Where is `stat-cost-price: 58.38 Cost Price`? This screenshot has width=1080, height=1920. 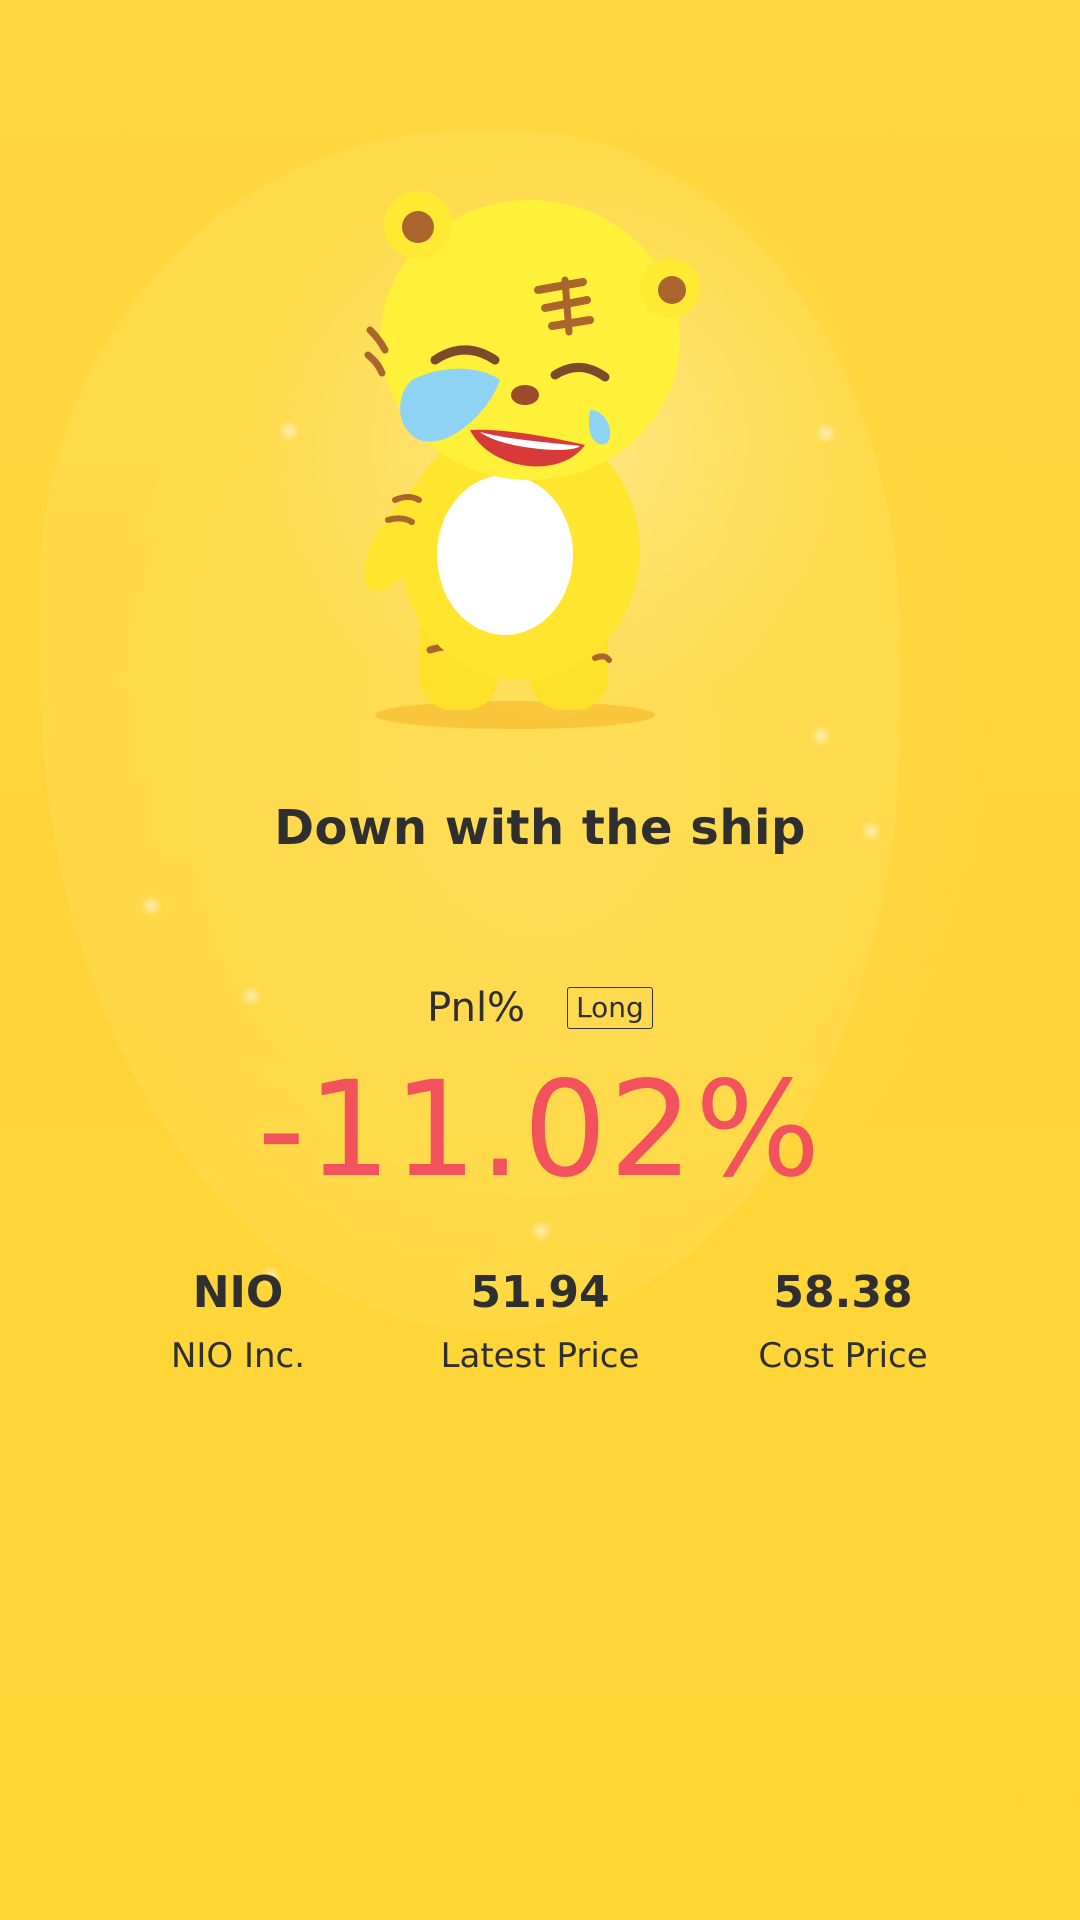
stat-cost-price: 58.38 Cost Price is located at coordinates (843, 1321).